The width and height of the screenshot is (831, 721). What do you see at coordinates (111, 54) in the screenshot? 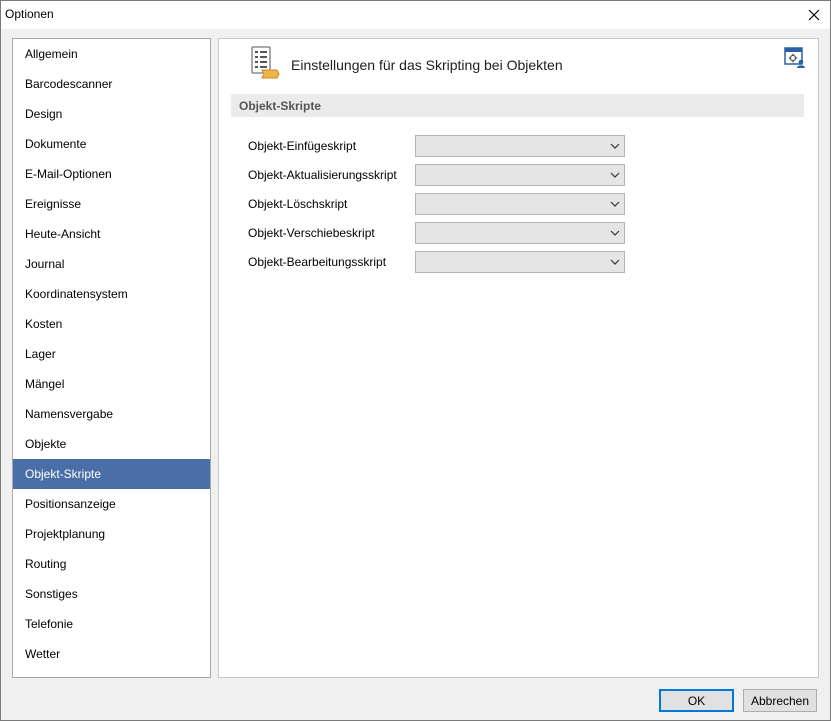
I see `sidebar-item-allgemein: Allgemein` at bounding box center [111, 54].